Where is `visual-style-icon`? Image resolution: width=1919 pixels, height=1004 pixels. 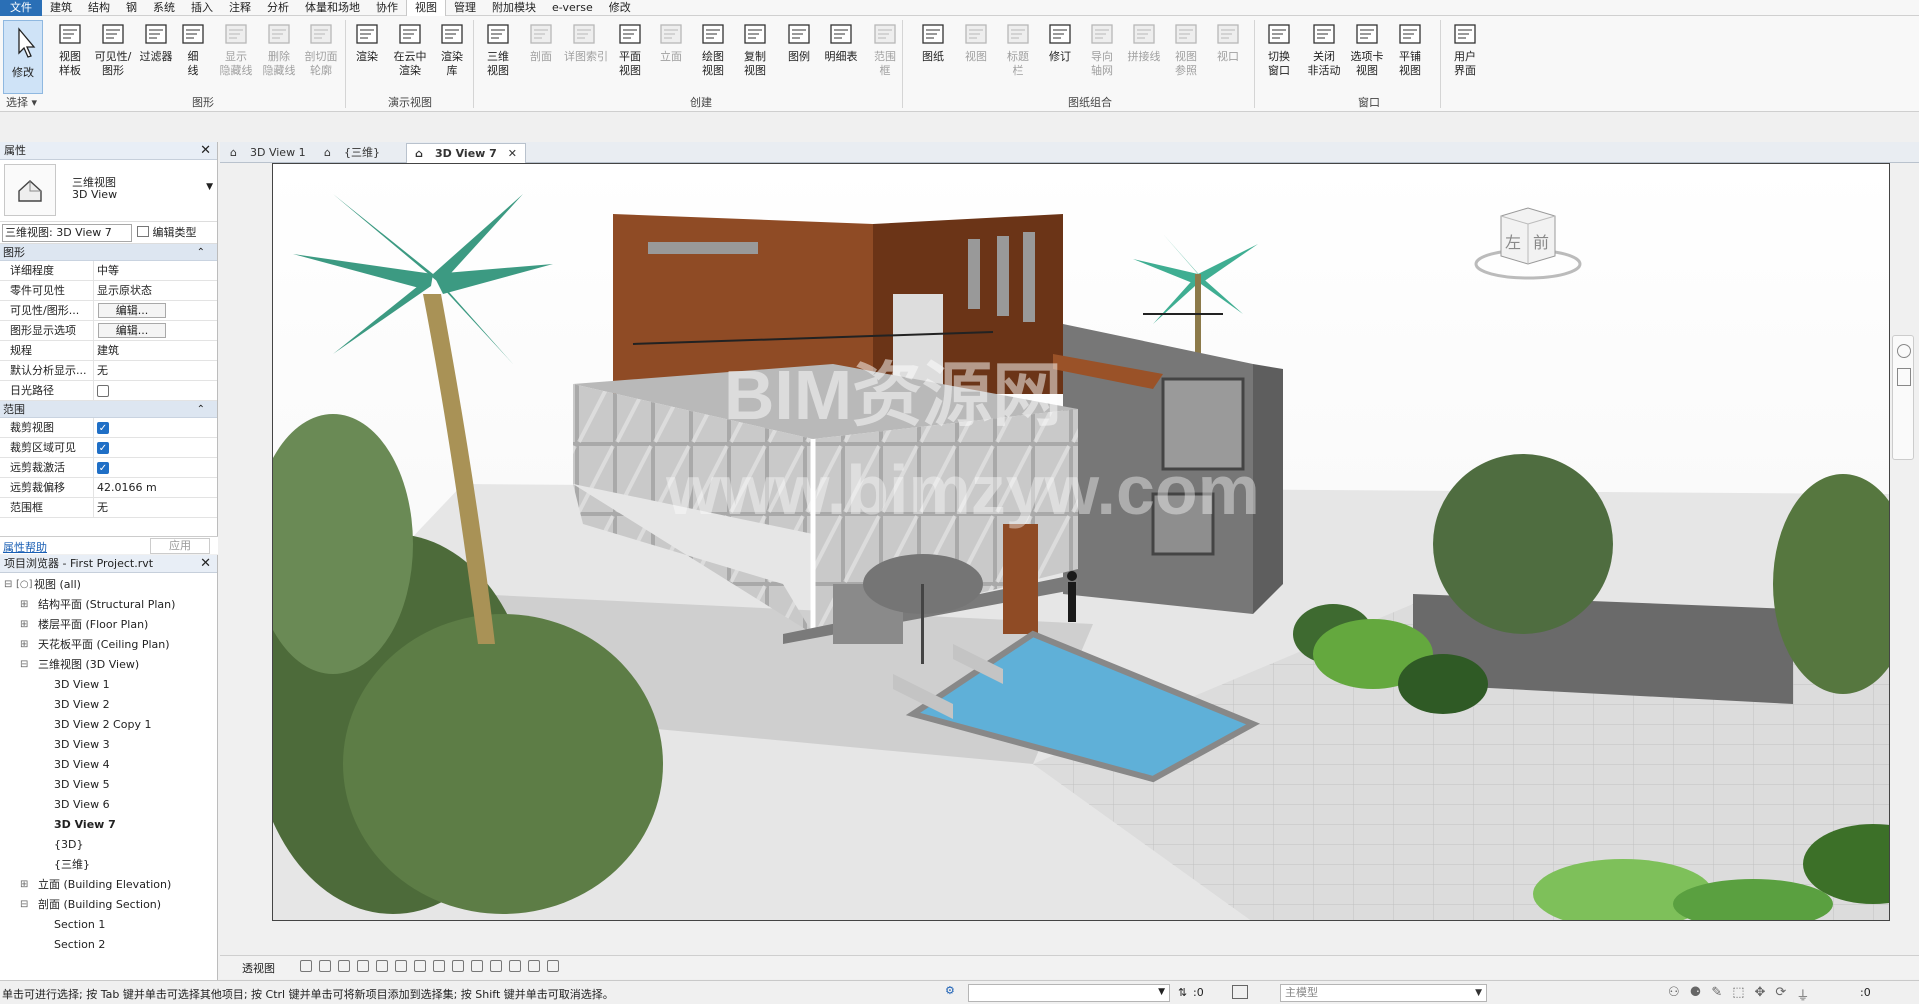 visual-style-icon is located at coordinates (344, 966).